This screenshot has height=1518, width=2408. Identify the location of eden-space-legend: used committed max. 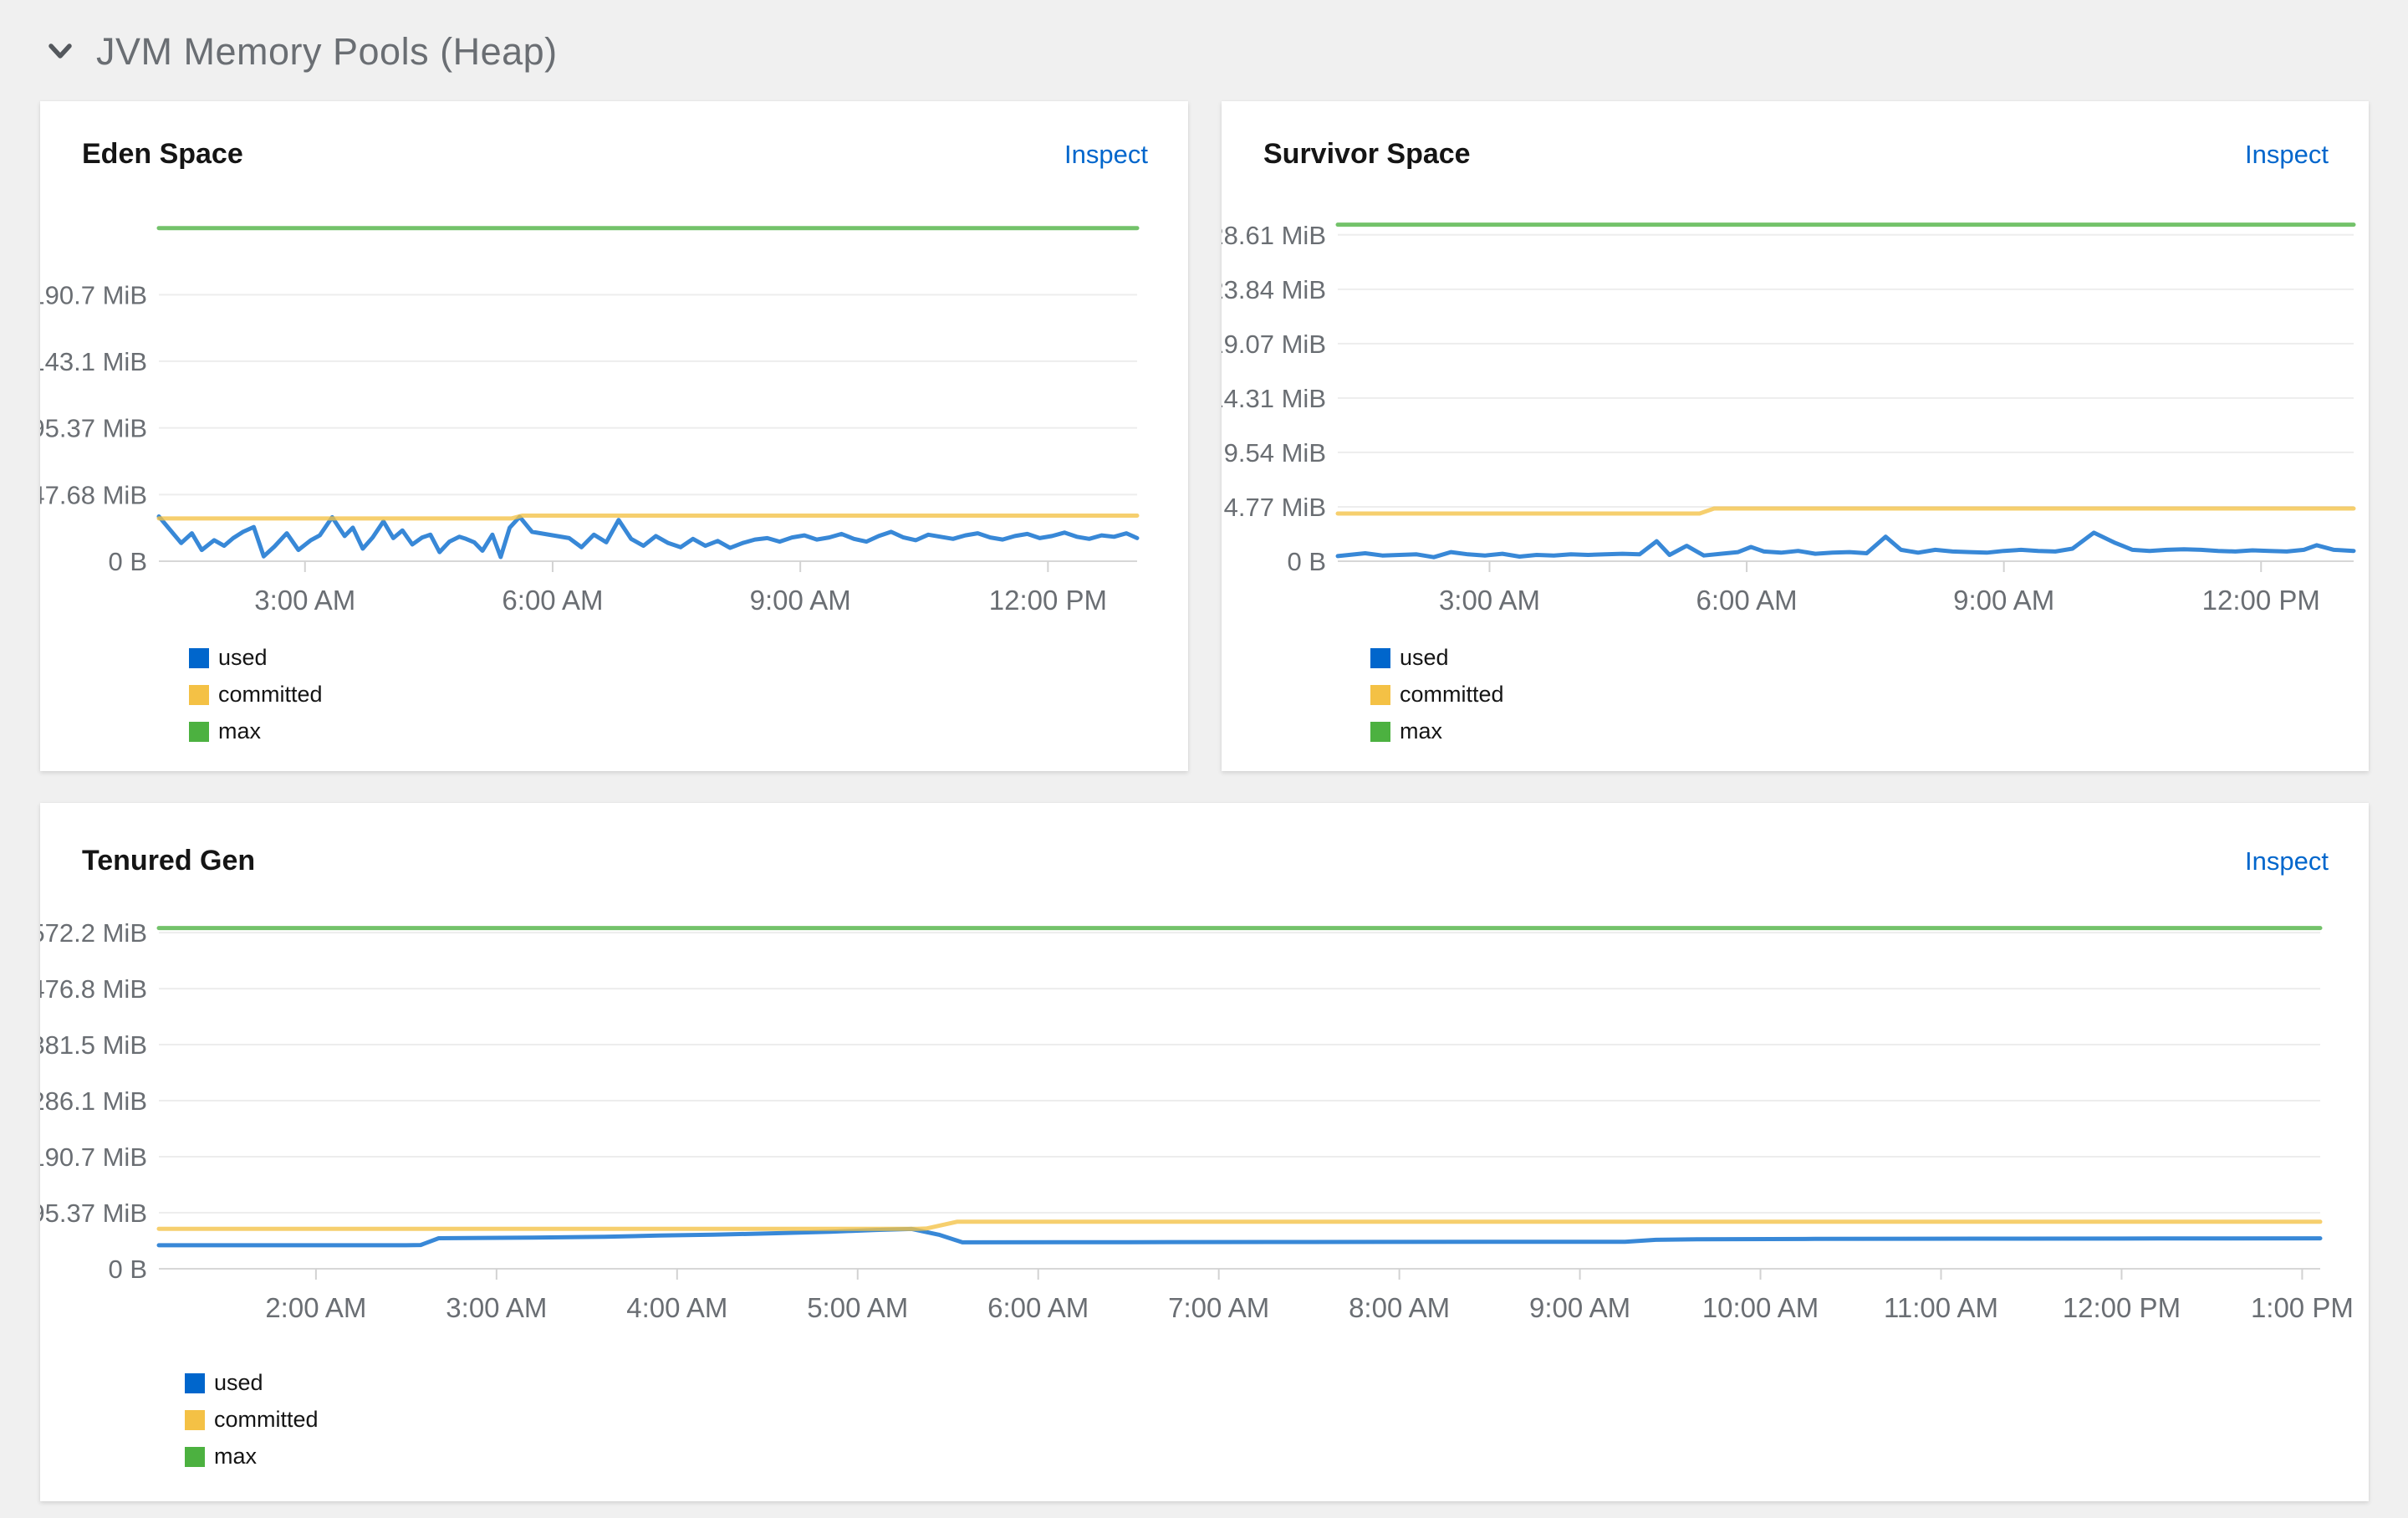
(256, 700).